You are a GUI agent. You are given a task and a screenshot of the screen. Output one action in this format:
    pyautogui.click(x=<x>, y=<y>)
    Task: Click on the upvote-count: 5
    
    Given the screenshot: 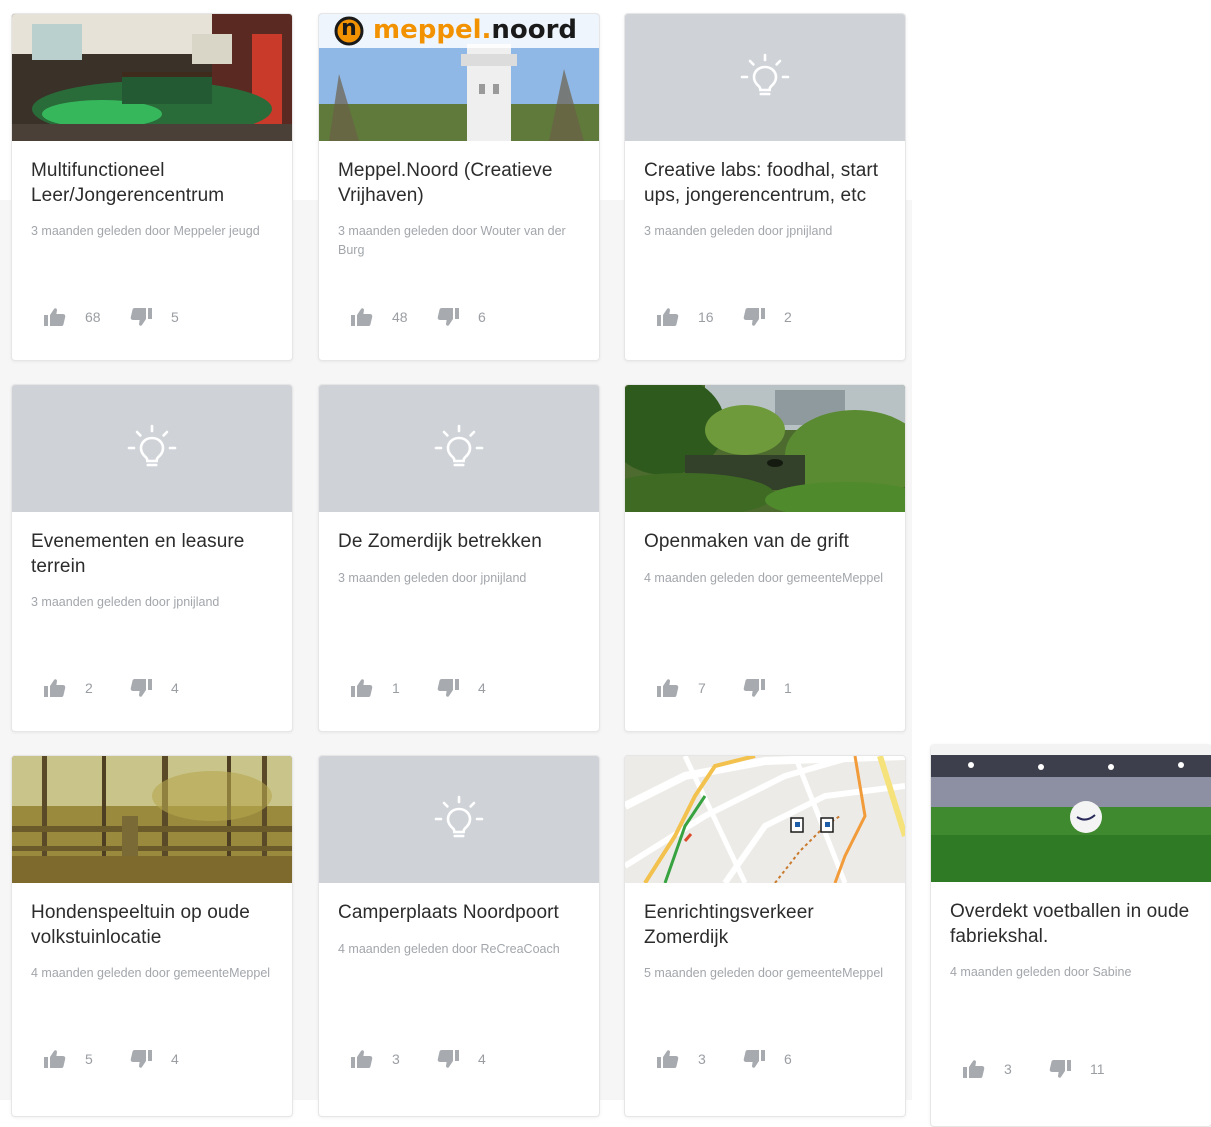 What is the action you would take?
    pyautogui.click(x=89, y=1059)
    